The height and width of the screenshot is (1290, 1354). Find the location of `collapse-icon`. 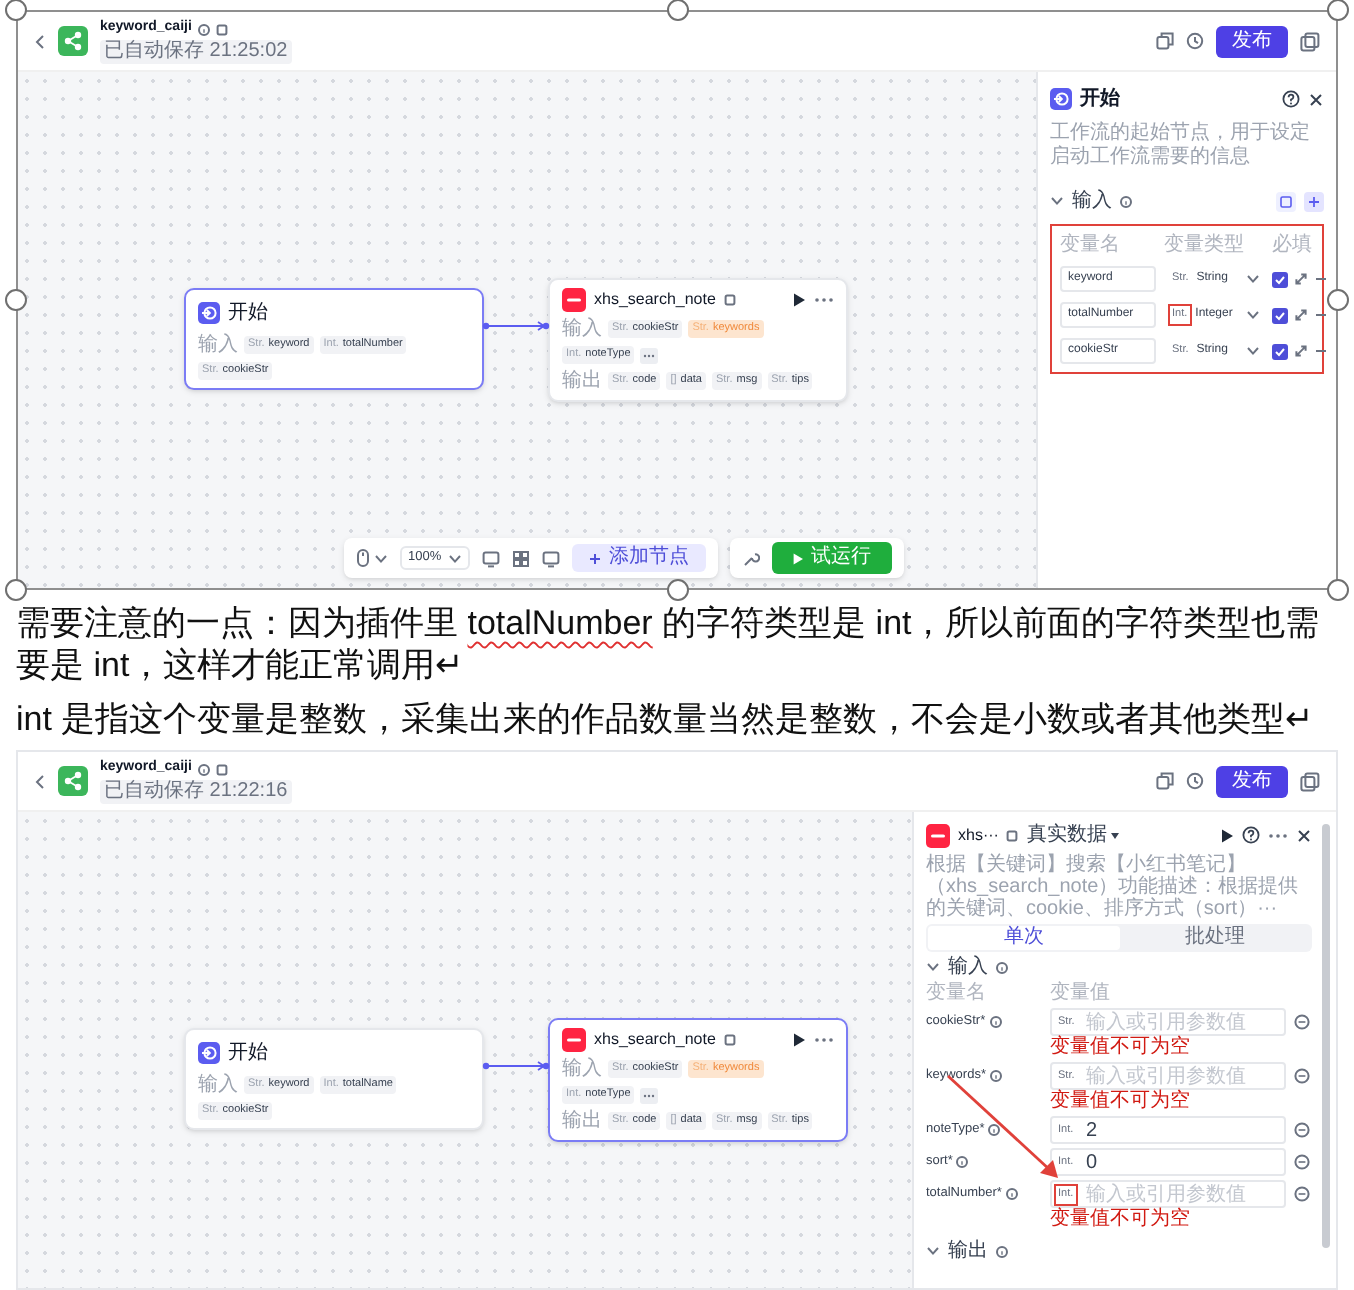

collapse-icon is located at coordinates (1286, 201).